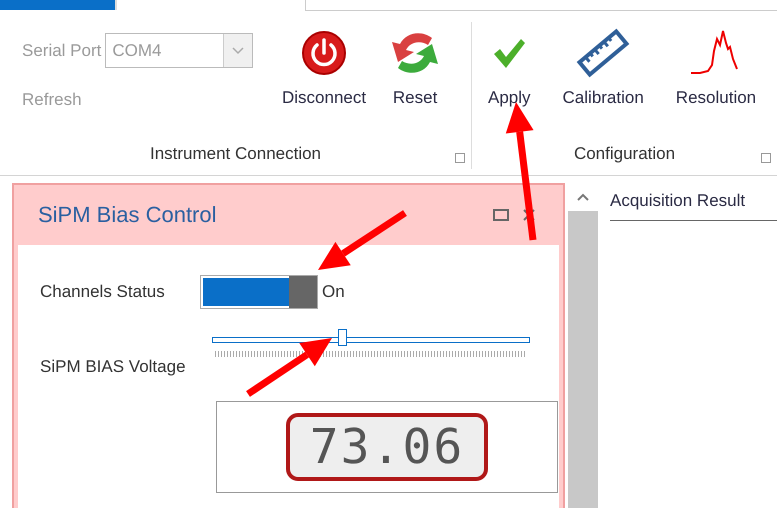 The width and height of the screenshot is (777, 508). I want to click on maximize-icon, so click(501, 215).